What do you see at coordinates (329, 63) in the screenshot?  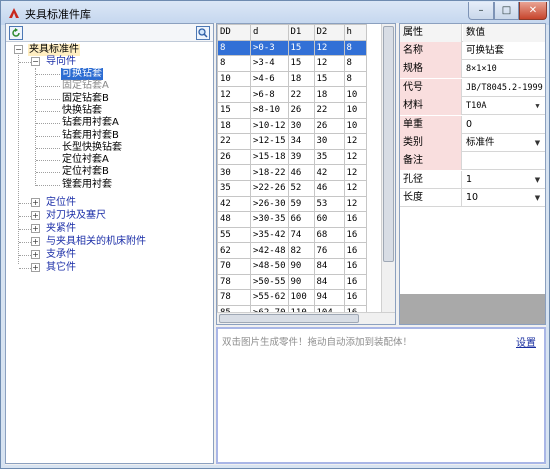 I see `table-cell: 12` at bounding box center [329, 63].